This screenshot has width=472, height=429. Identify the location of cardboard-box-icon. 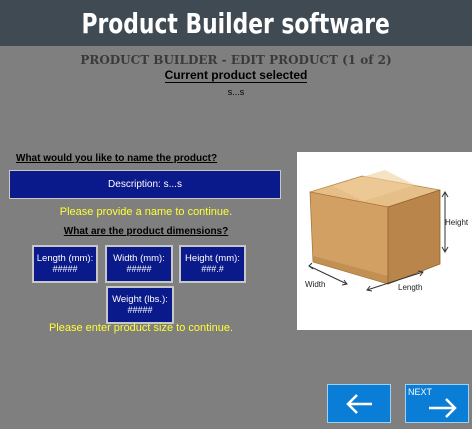
(378, 231).